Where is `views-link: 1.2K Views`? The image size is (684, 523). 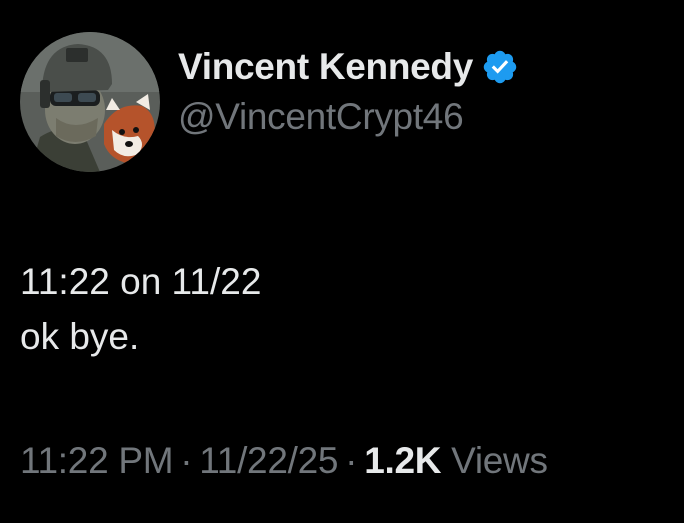
views-link: 1.2K Views is located at coordinates (456, 460).